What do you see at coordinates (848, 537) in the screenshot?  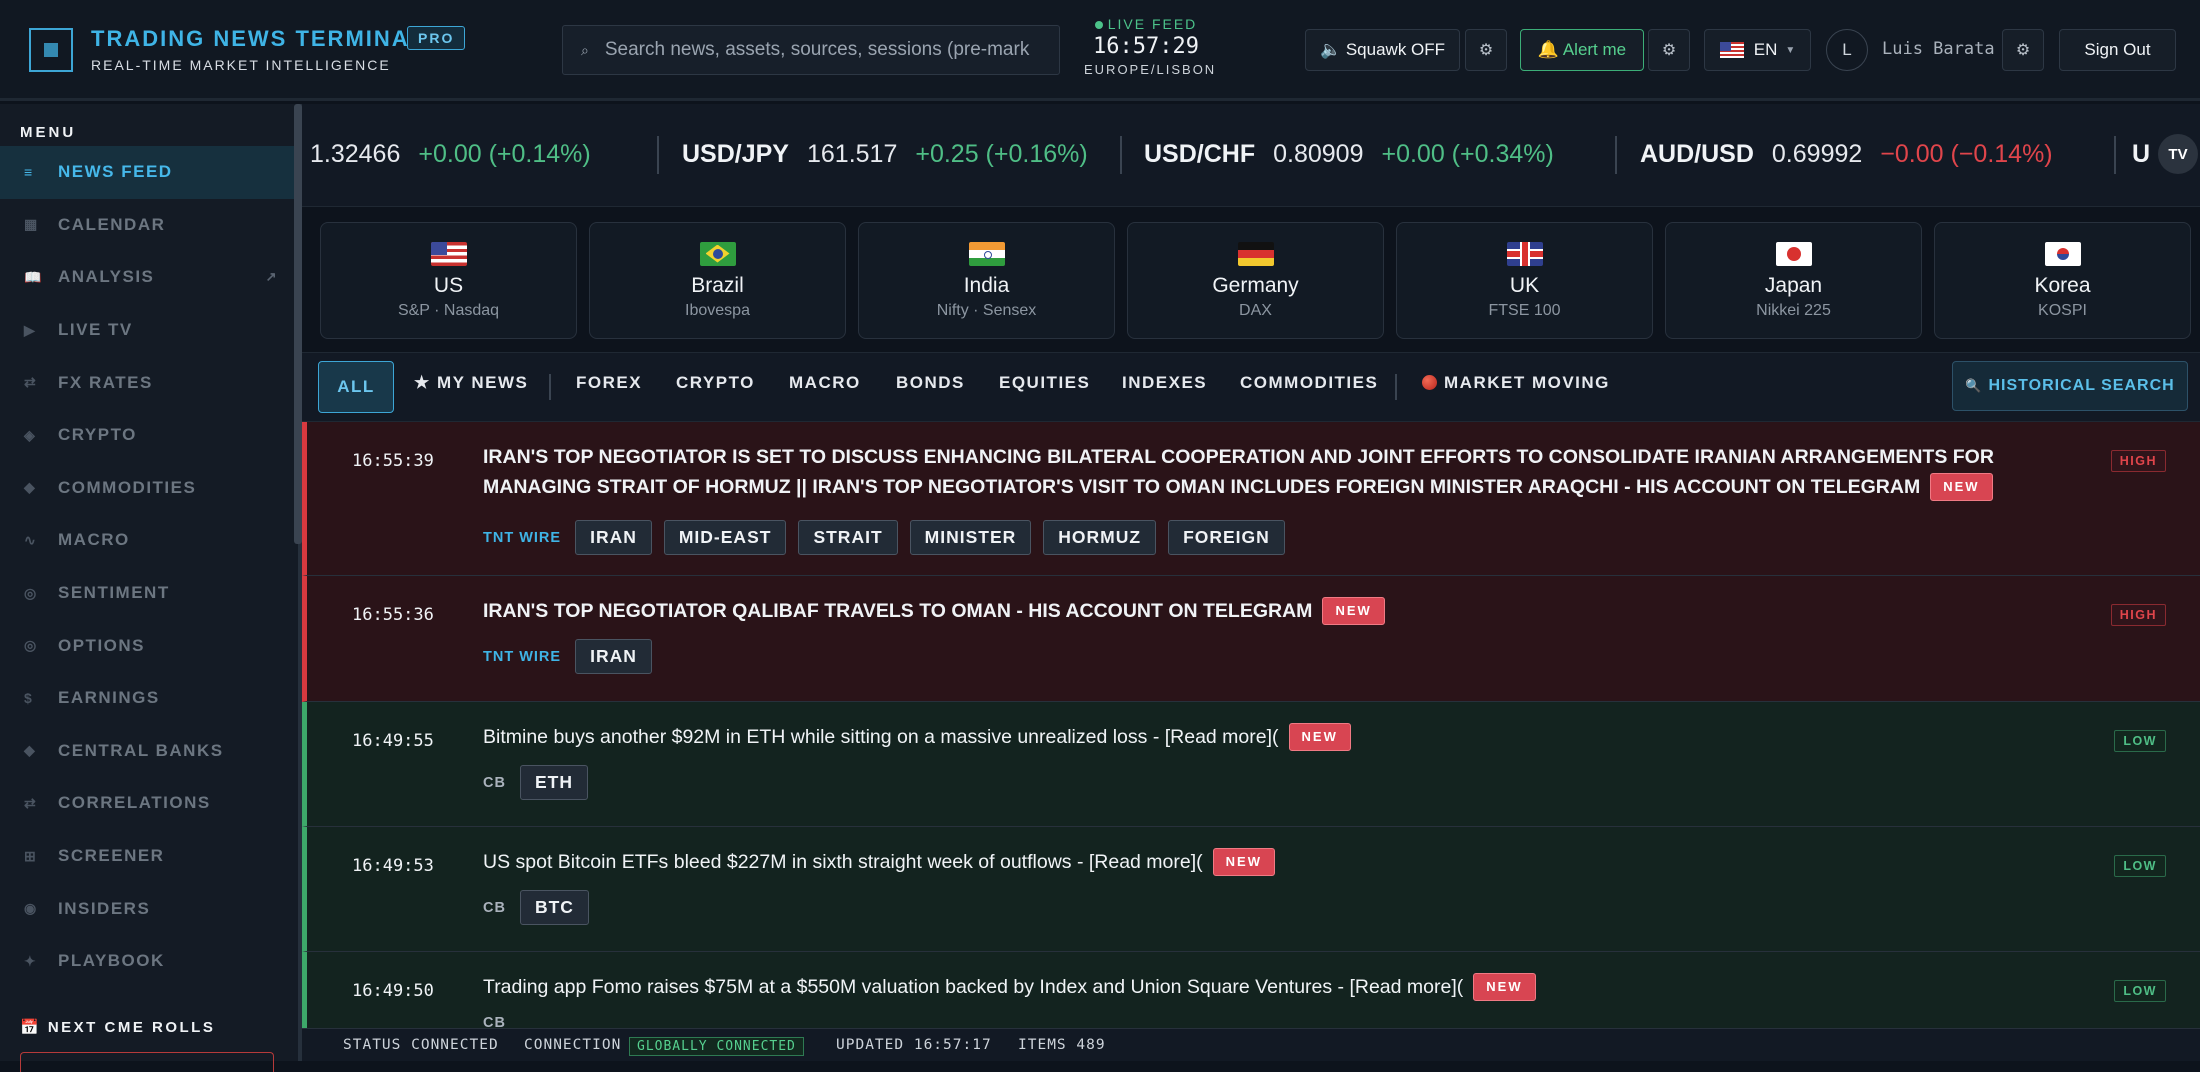 I see `news-tag: STRAIT` at bounding box center [848, 537].